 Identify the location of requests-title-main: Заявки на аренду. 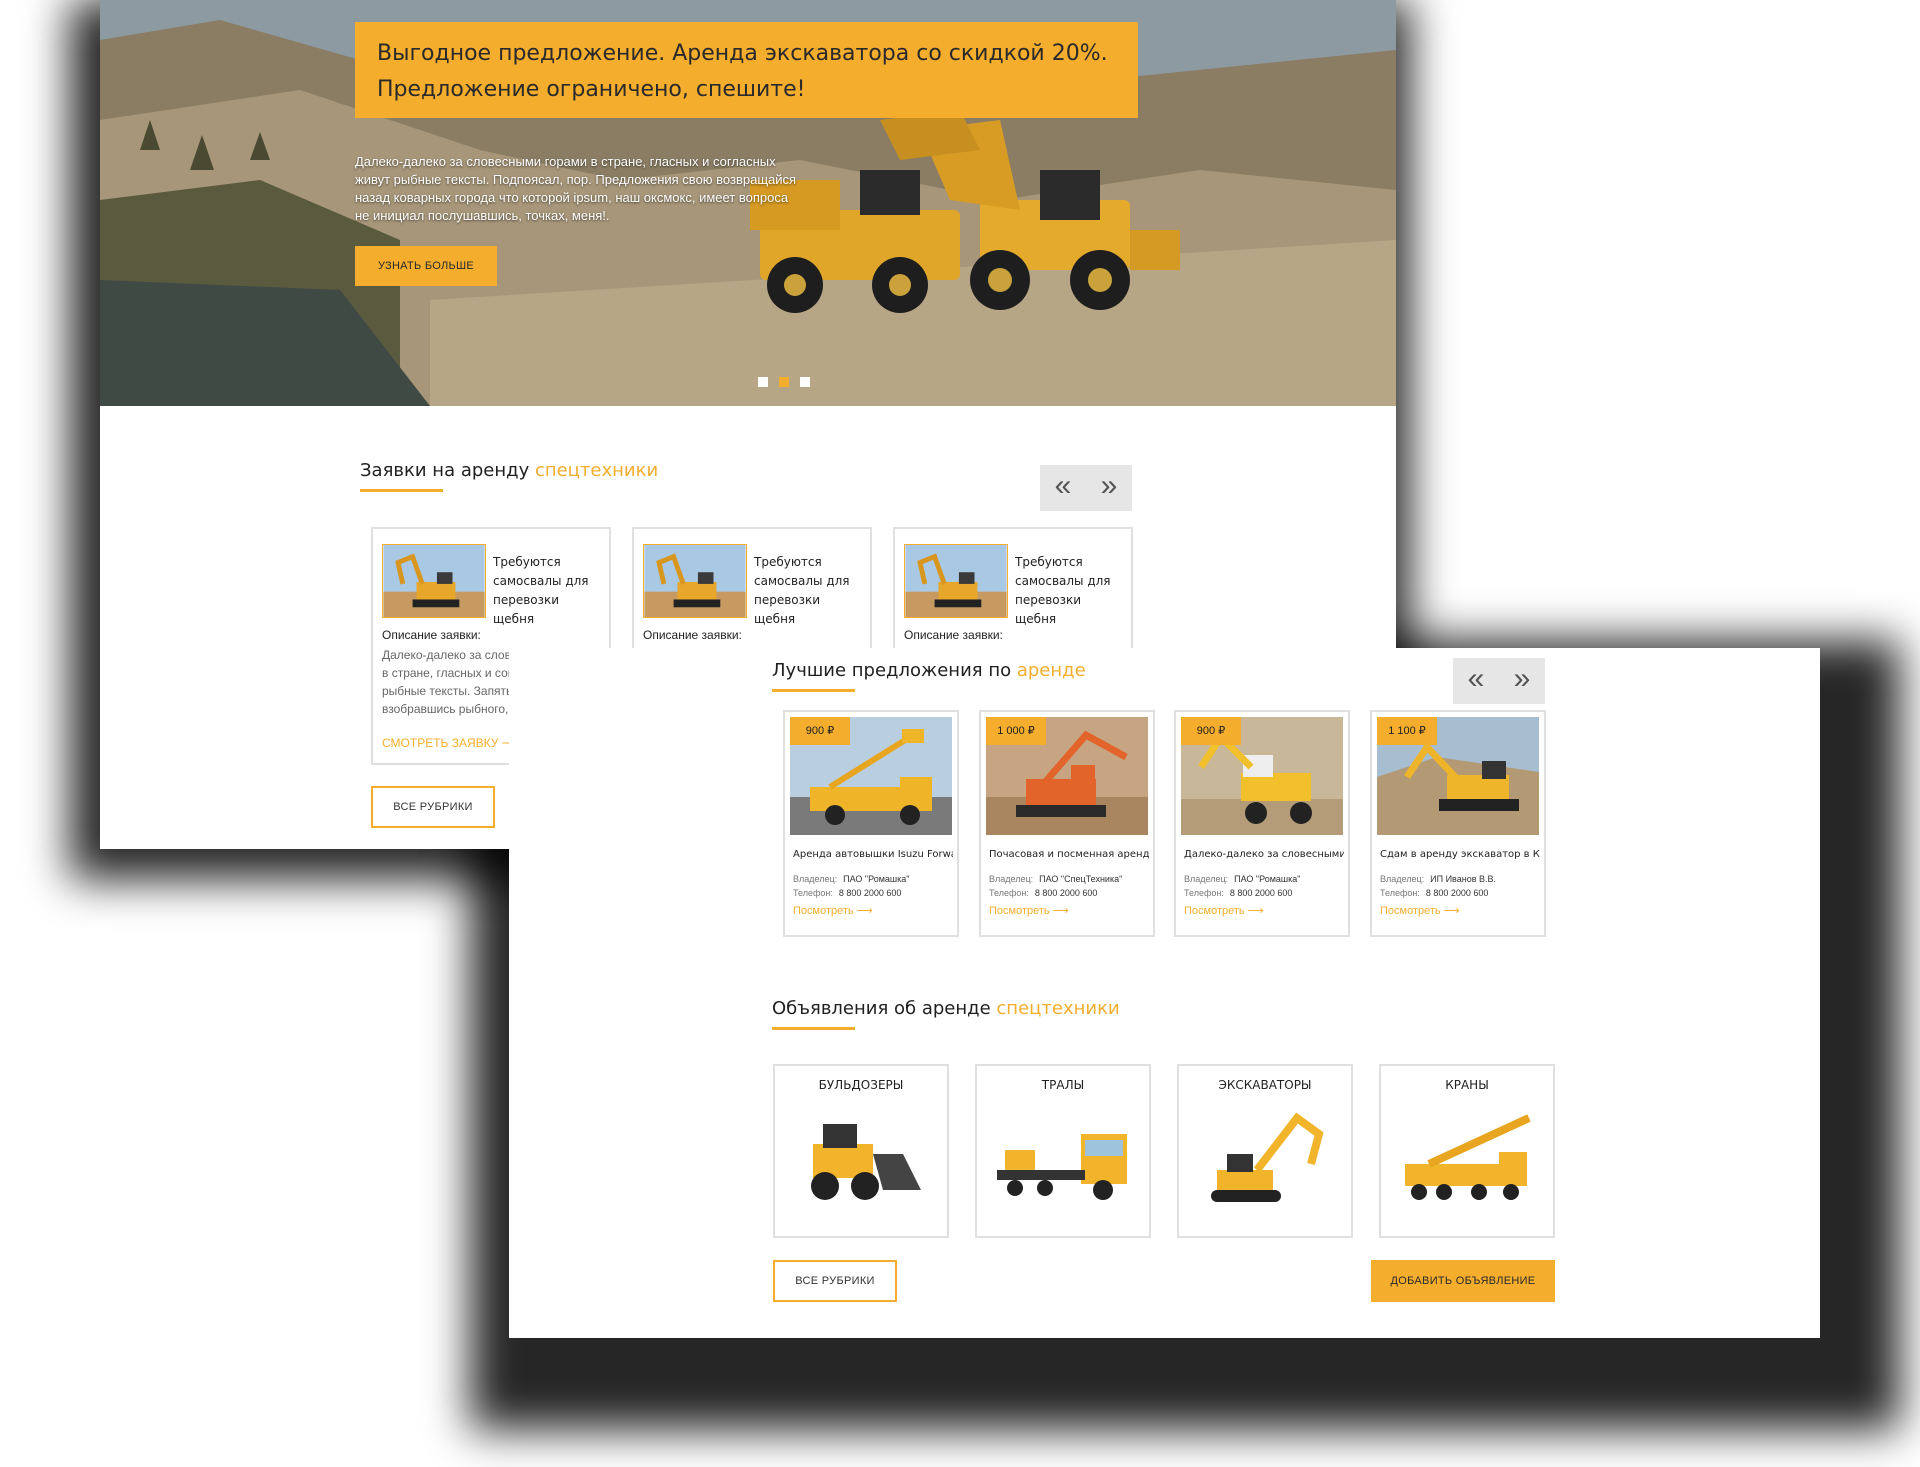
(447, 470).